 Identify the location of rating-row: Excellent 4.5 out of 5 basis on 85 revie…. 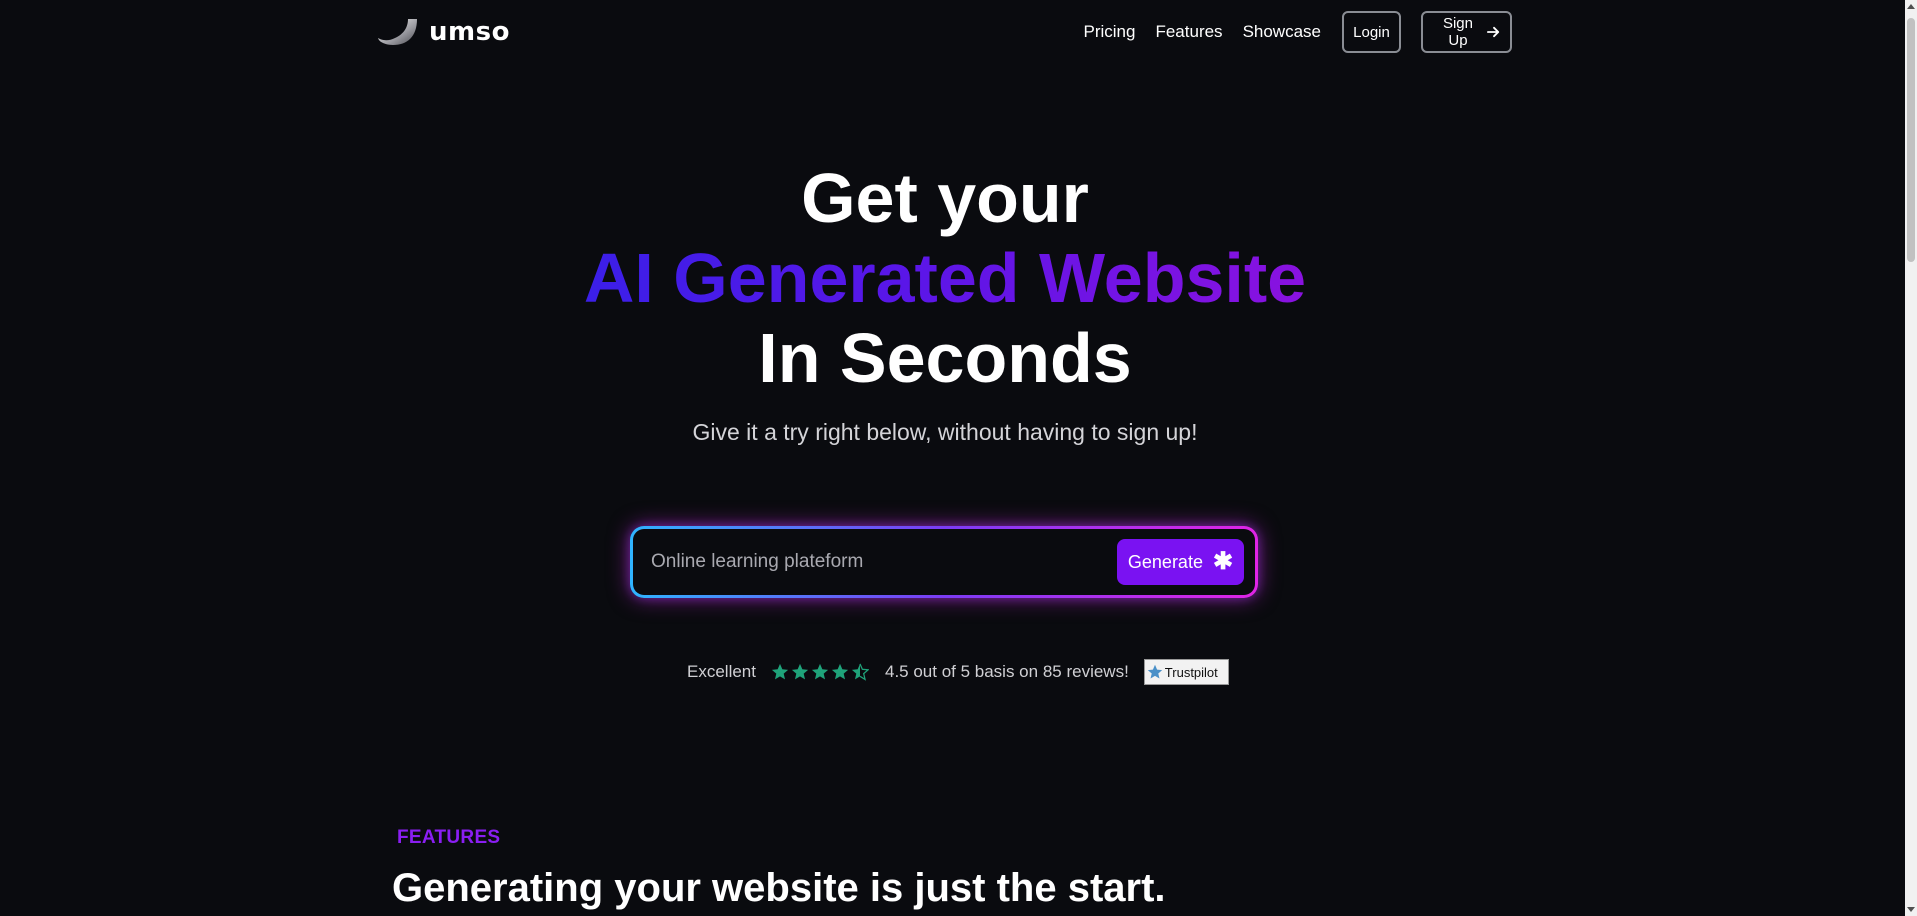
(958, 672).